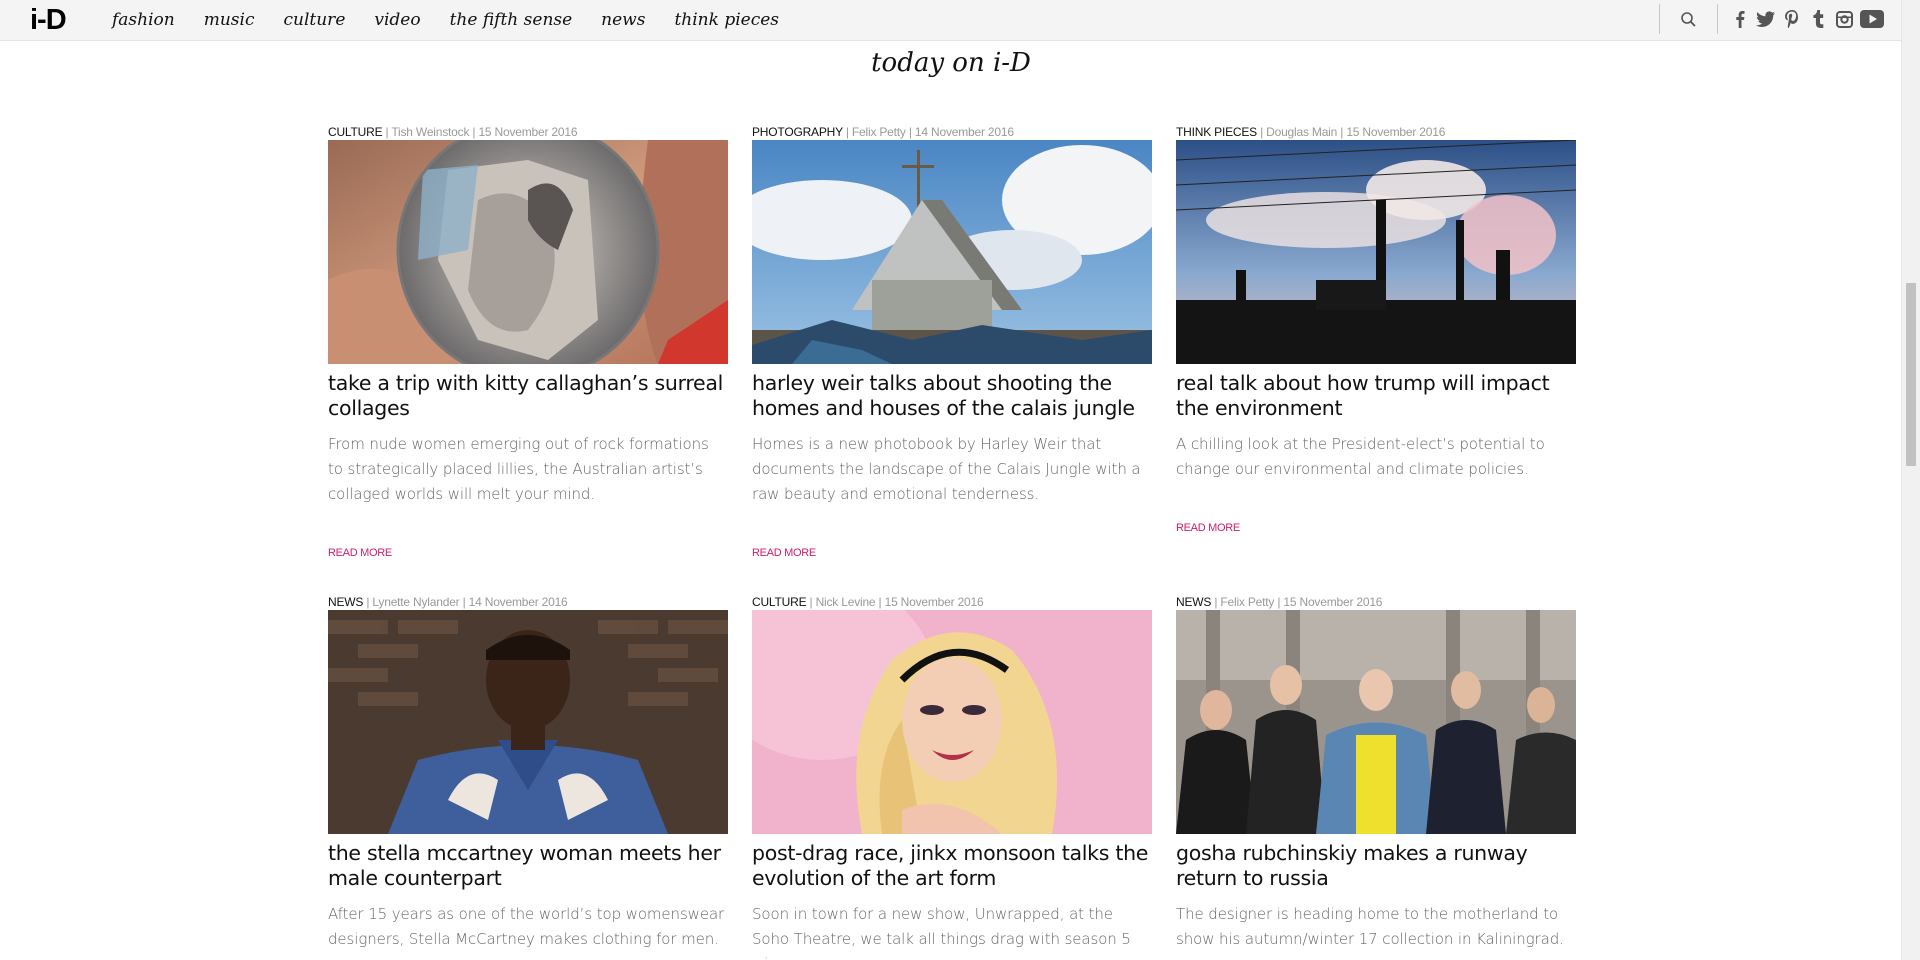 The width and height of the screenshot is (1920, 960). Describe the element at coordinates (1872, 19) in the screenshot. I see `youtube-icon` at that location.